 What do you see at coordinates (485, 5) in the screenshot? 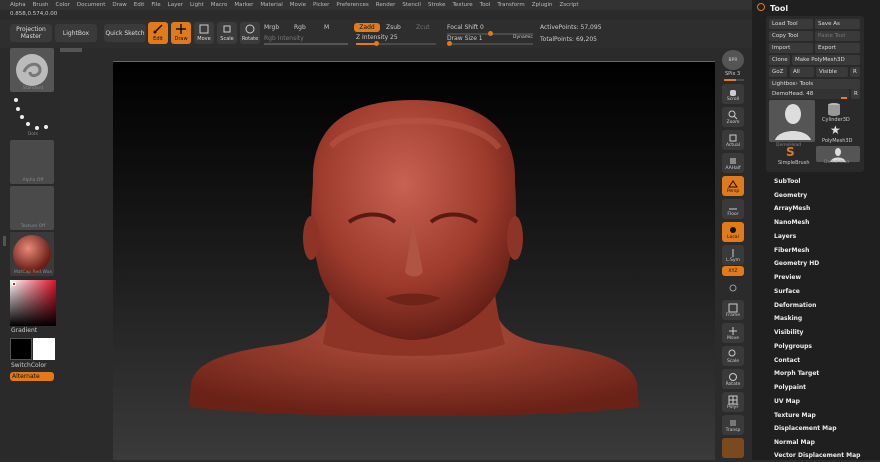
I see `menu-tool: Tool` at bounding box center [485, 5].